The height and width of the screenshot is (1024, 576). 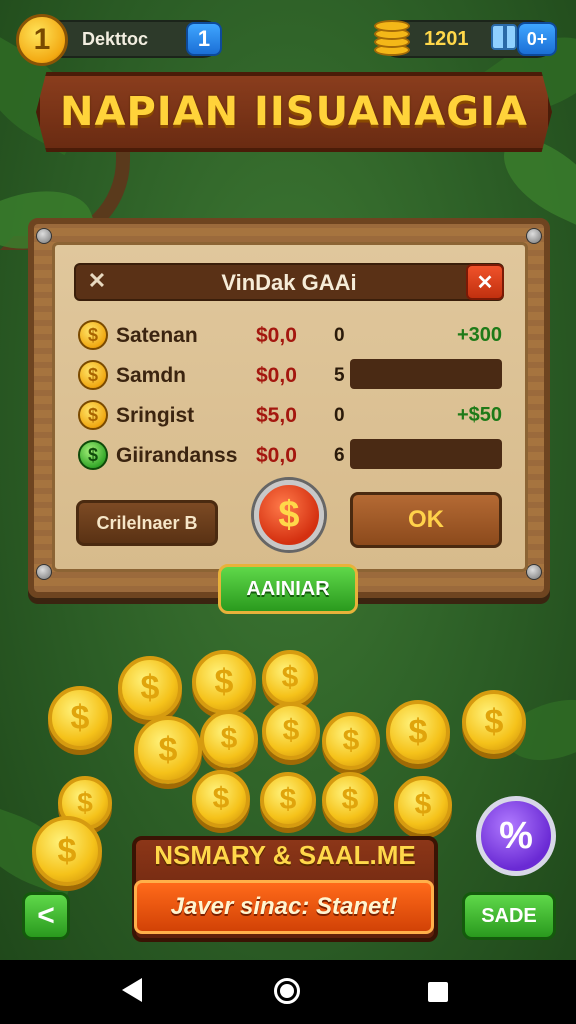 I want to click on item-name: Samdn, so click(x=151, y=375).